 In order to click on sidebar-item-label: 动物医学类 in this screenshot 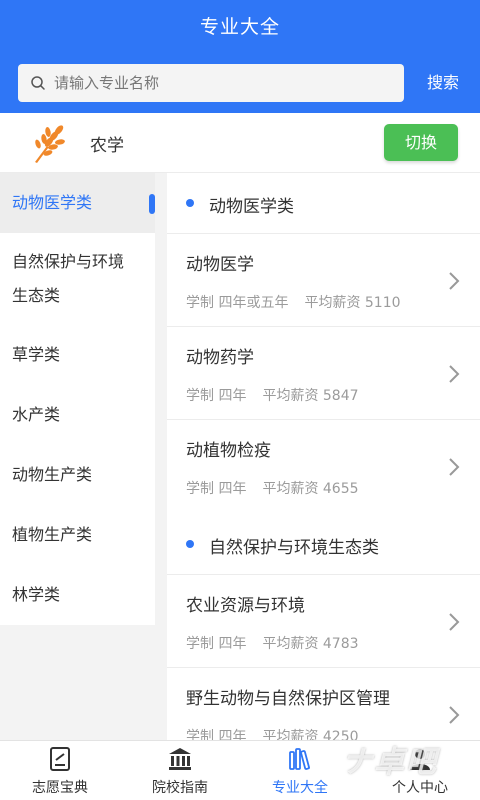, I will do `click(52, 202)`.